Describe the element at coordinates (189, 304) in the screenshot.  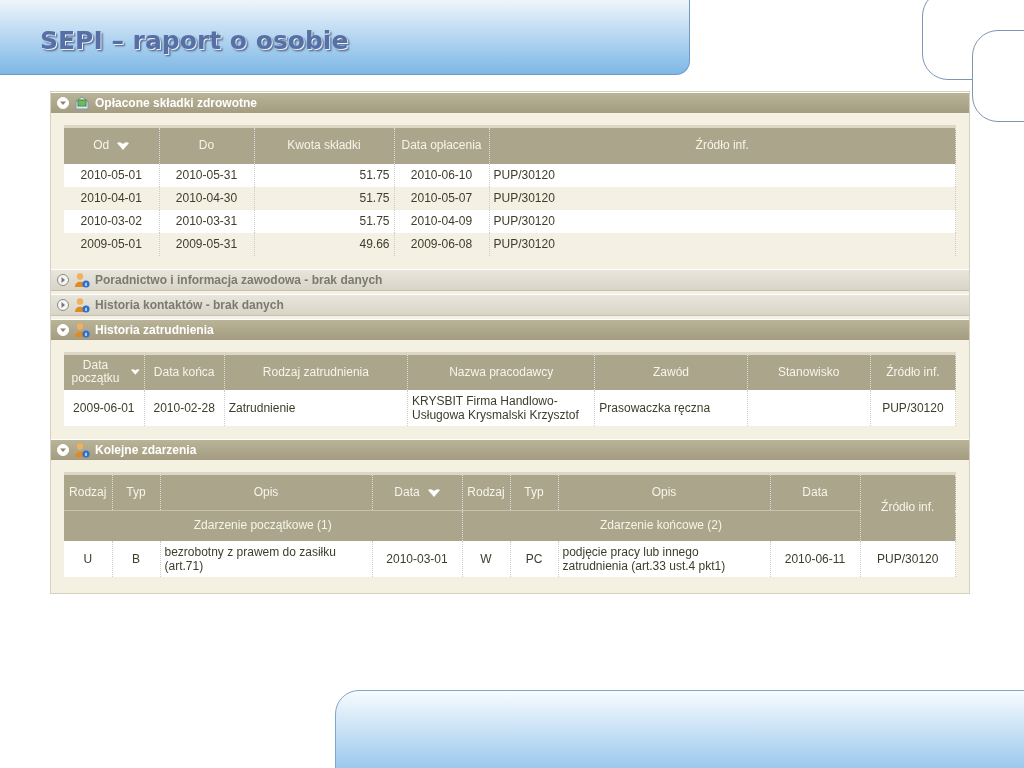
I see `section-title: Historia kontaktów - brak danych` at that location.